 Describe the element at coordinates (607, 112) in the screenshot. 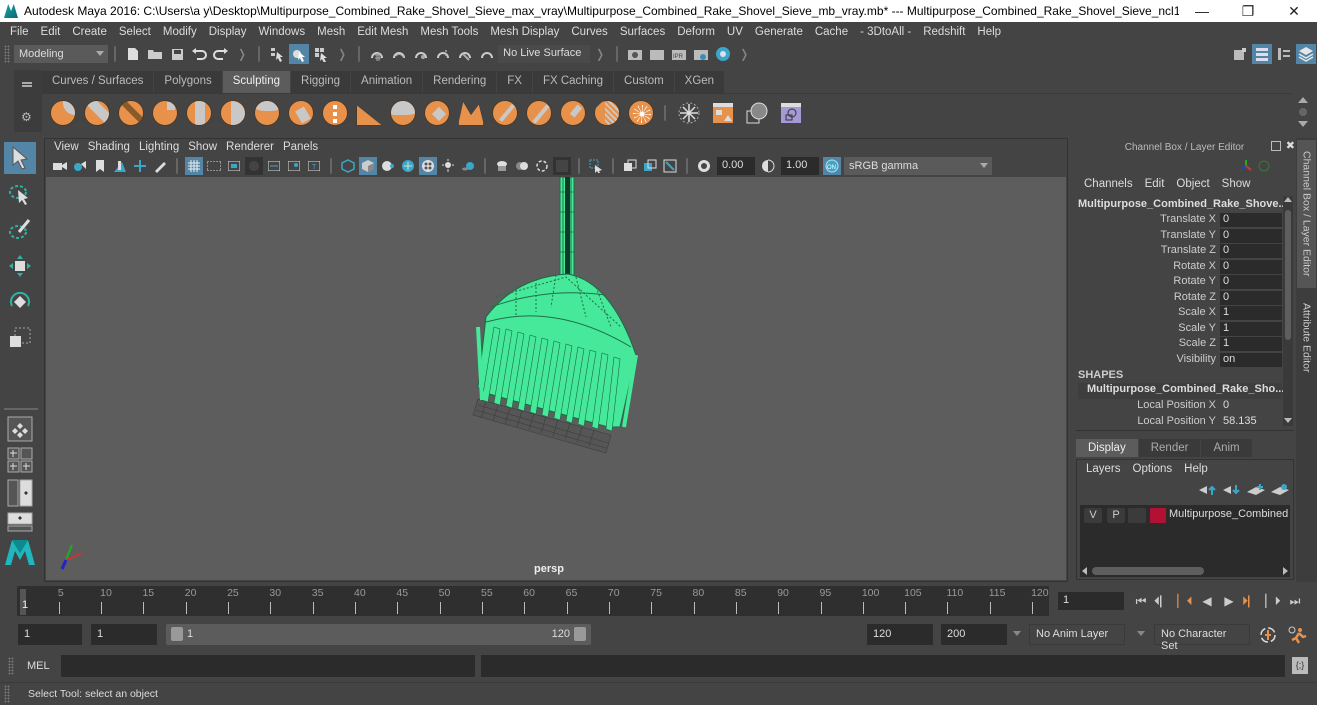

I see `amplify-tool-icon` at that location.